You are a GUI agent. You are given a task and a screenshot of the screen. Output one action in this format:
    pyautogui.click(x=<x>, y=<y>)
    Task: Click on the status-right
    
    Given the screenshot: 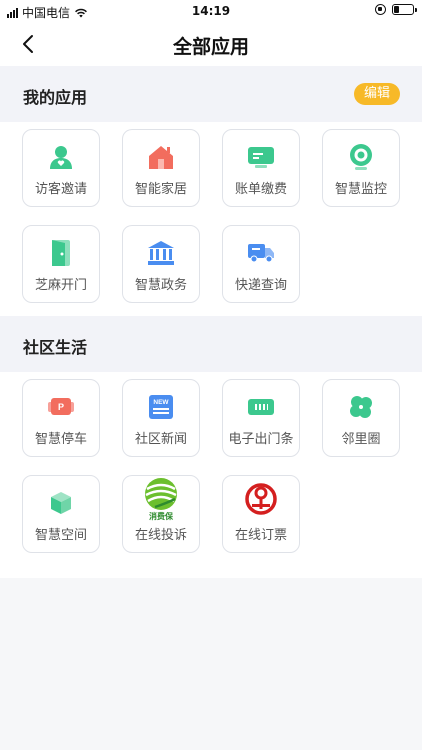 What is the action you would take?
    pyautogui.click(x=396, y=9)
    